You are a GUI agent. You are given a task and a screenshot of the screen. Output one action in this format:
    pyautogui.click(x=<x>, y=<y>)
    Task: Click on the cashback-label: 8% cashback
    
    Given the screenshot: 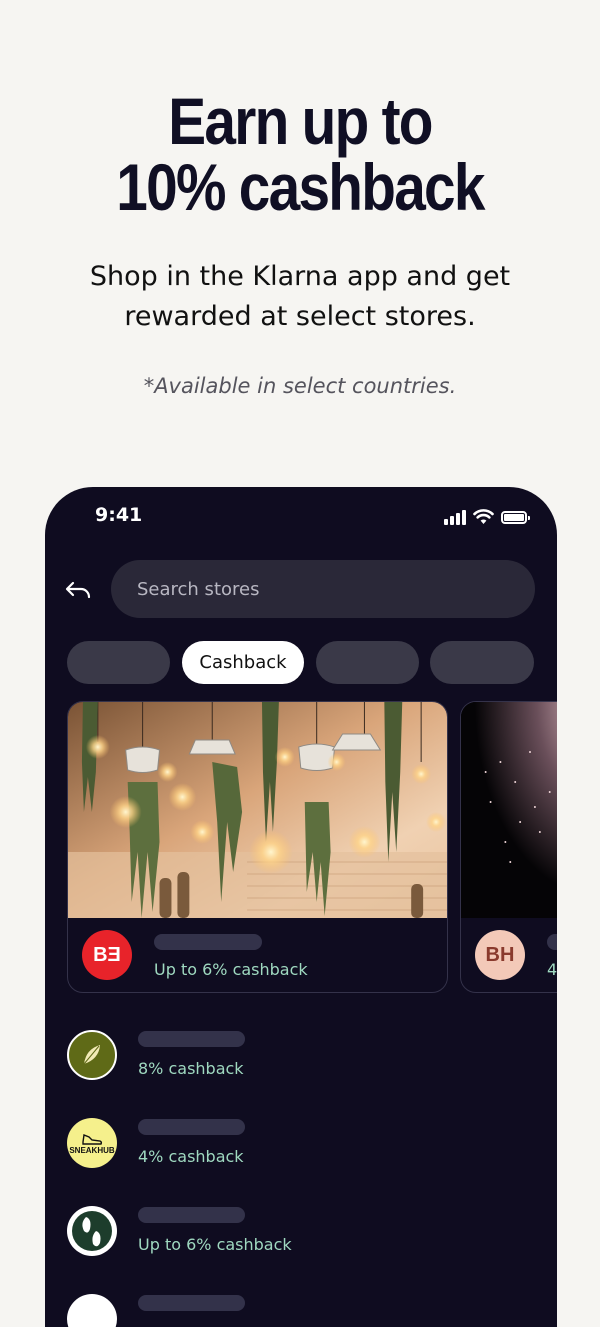 What is the action you would take?
    pyautogui.click(x=191, y=1068)
    